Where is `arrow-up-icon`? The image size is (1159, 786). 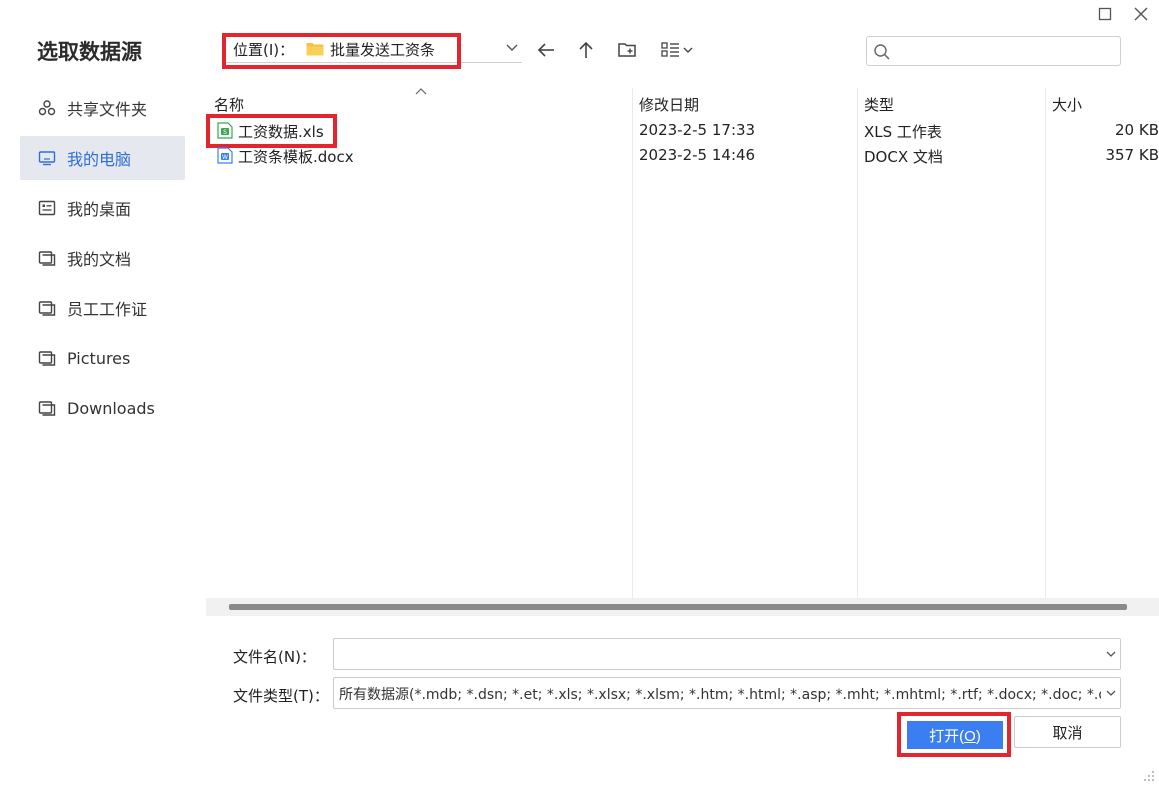 arrow-up-icon is located at coordinates (586, 49).